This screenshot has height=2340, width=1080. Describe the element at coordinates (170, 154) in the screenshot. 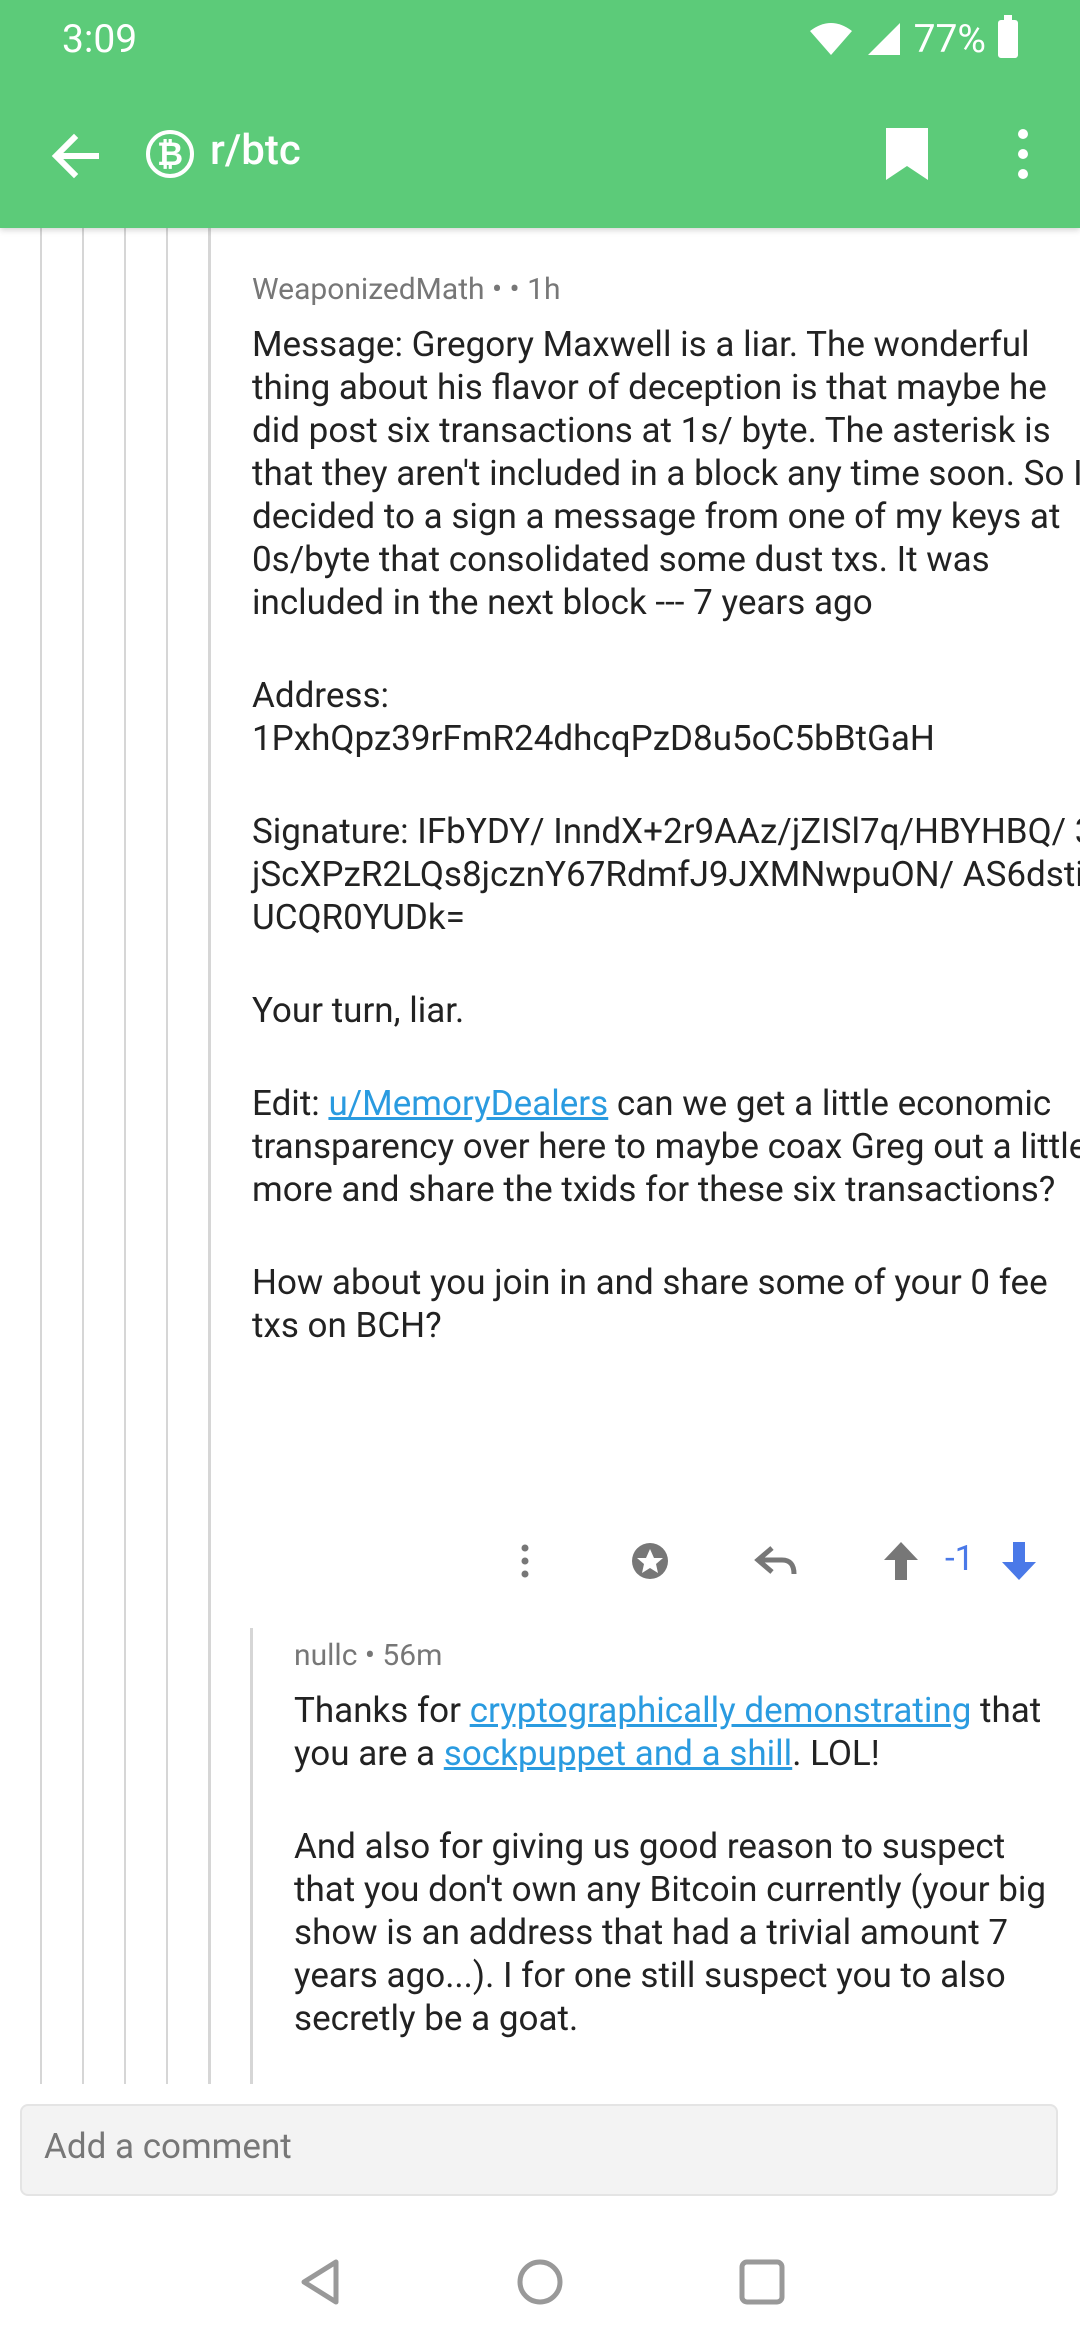

I see `bitcoin-icon: ₿` at that location.